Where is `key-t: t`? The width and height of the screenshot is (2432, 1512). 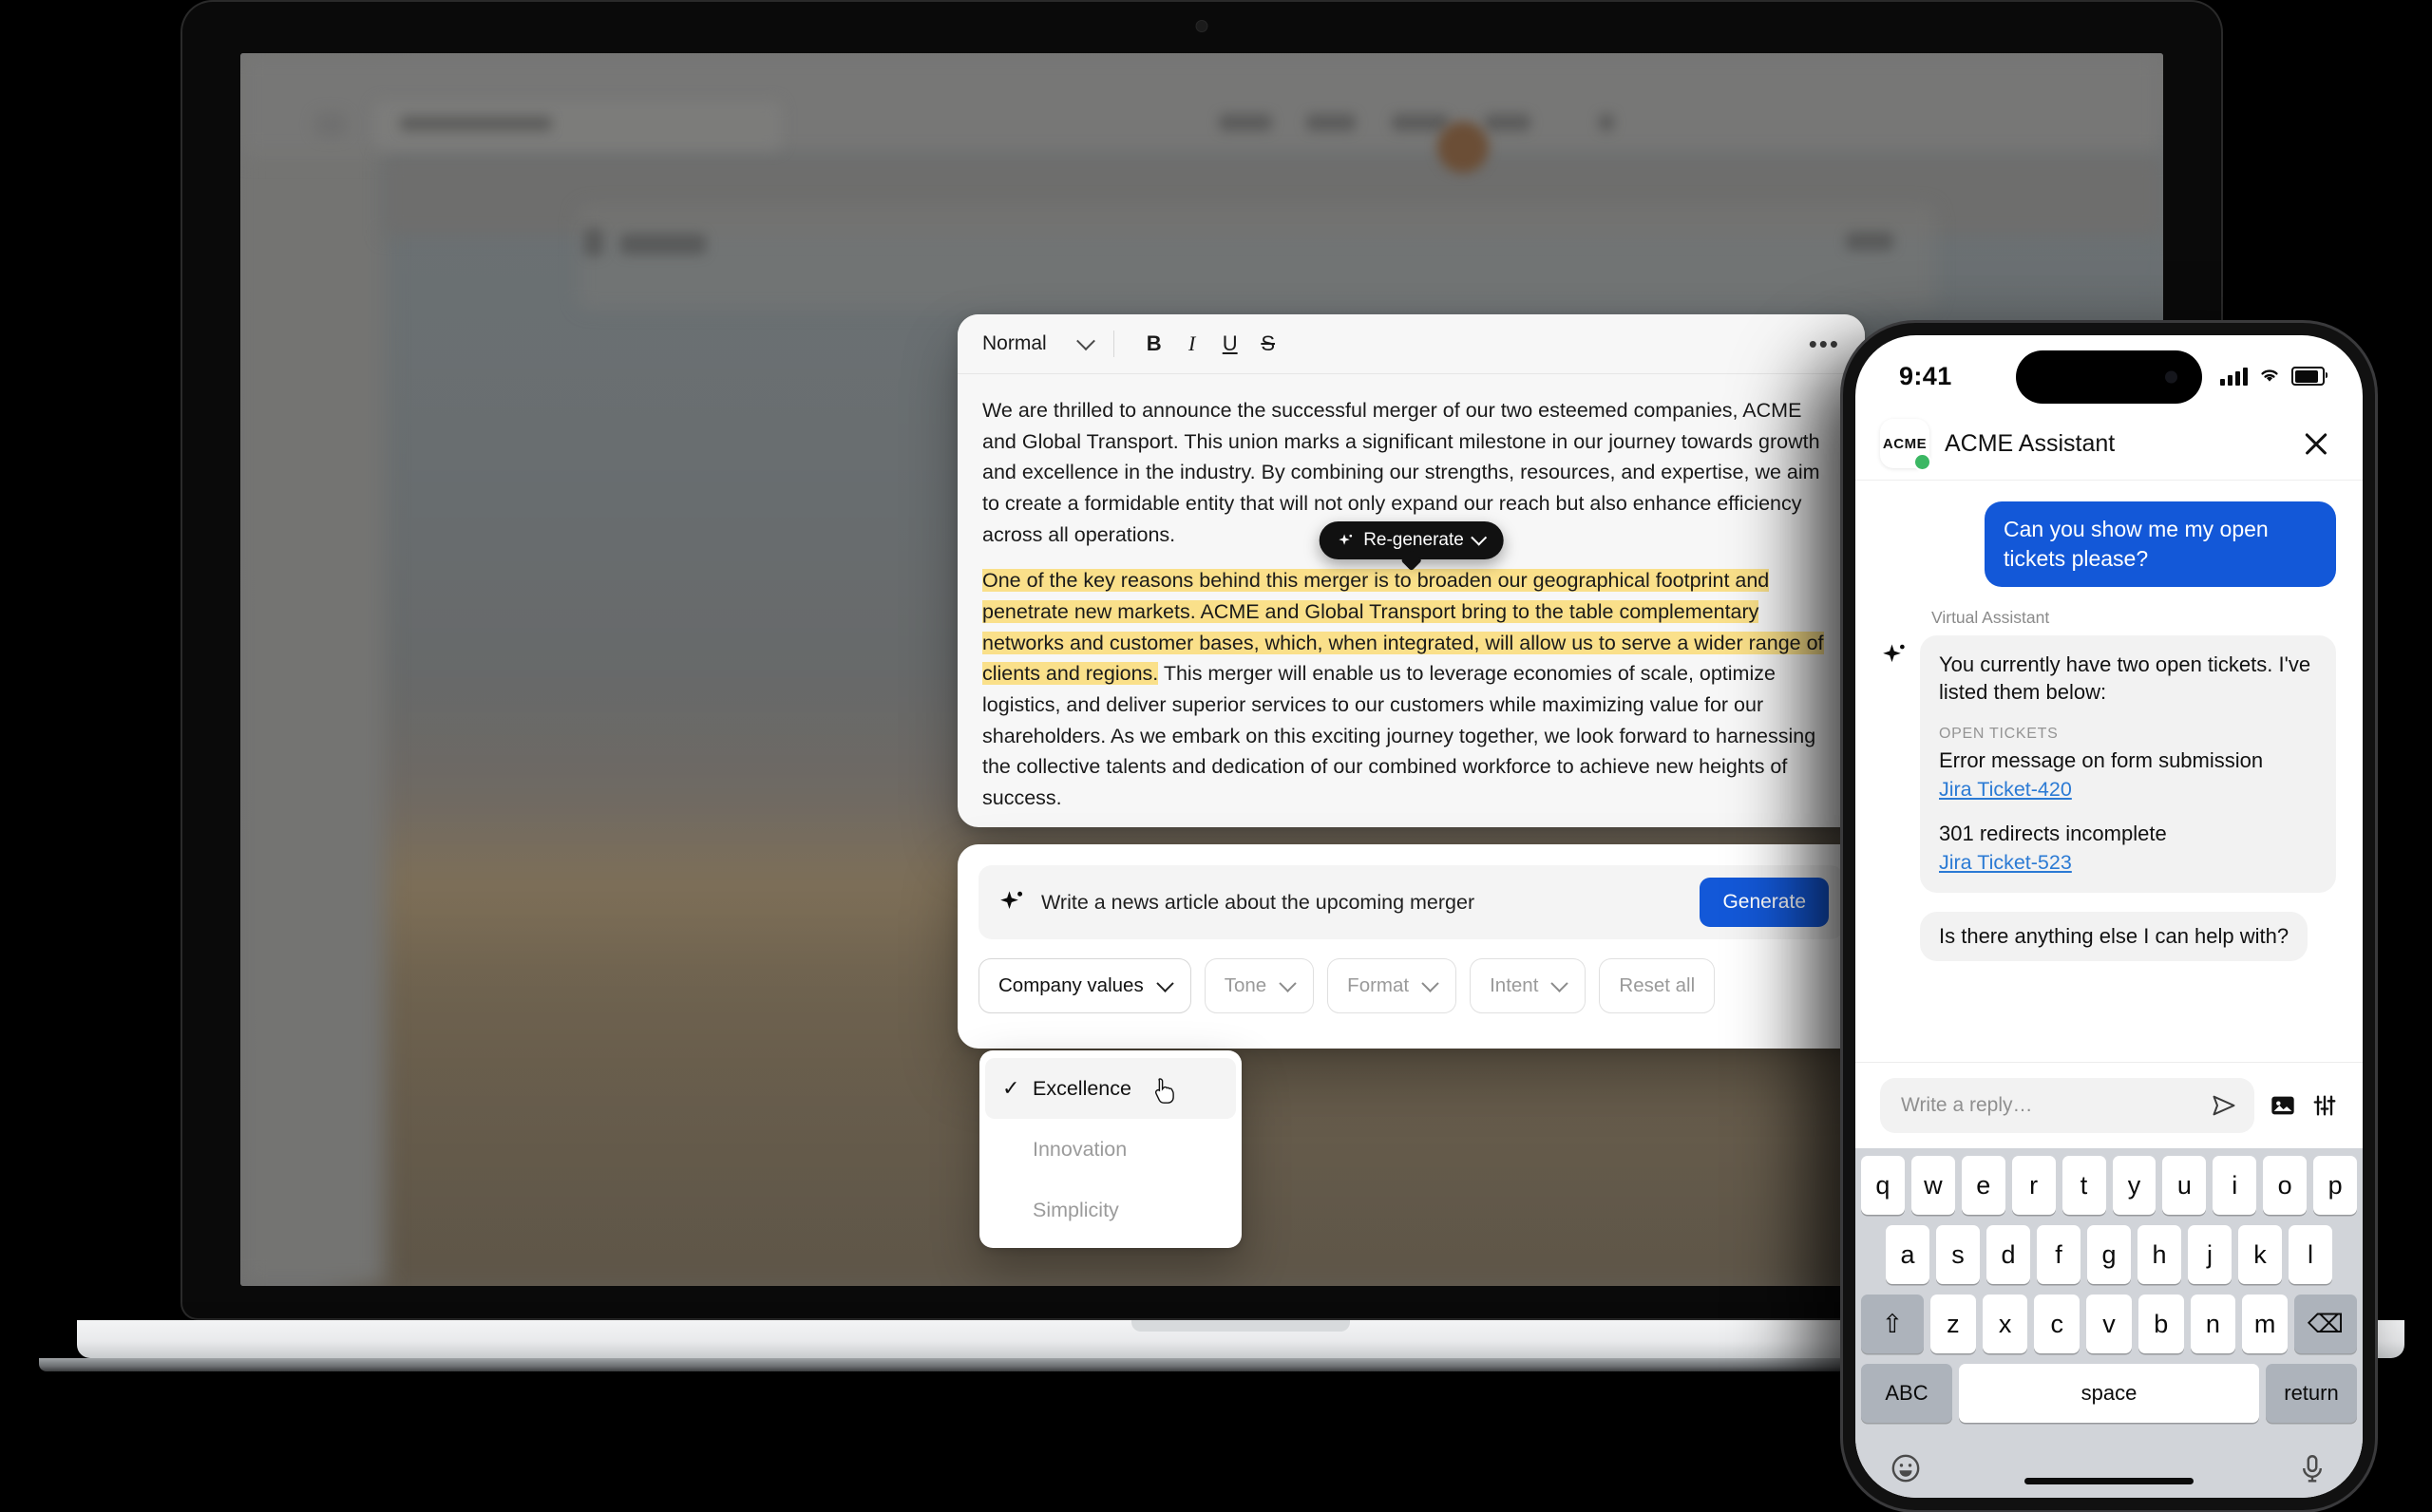
key-t: t is located at coordinates (2084, 1186).